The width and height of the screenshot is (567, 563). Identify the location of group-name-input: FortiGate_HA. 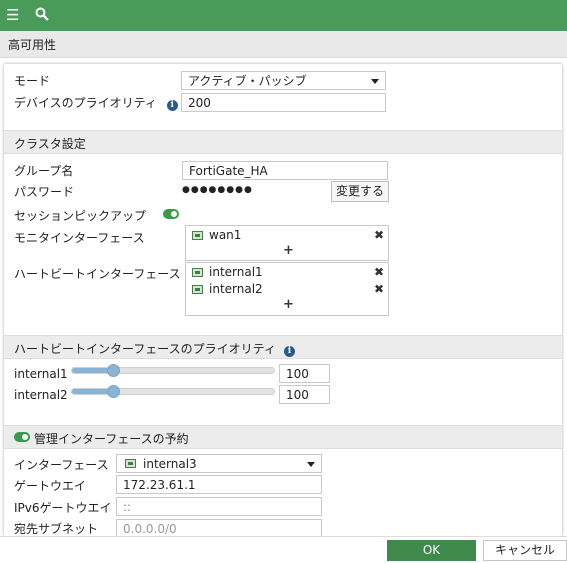
(285, 170).